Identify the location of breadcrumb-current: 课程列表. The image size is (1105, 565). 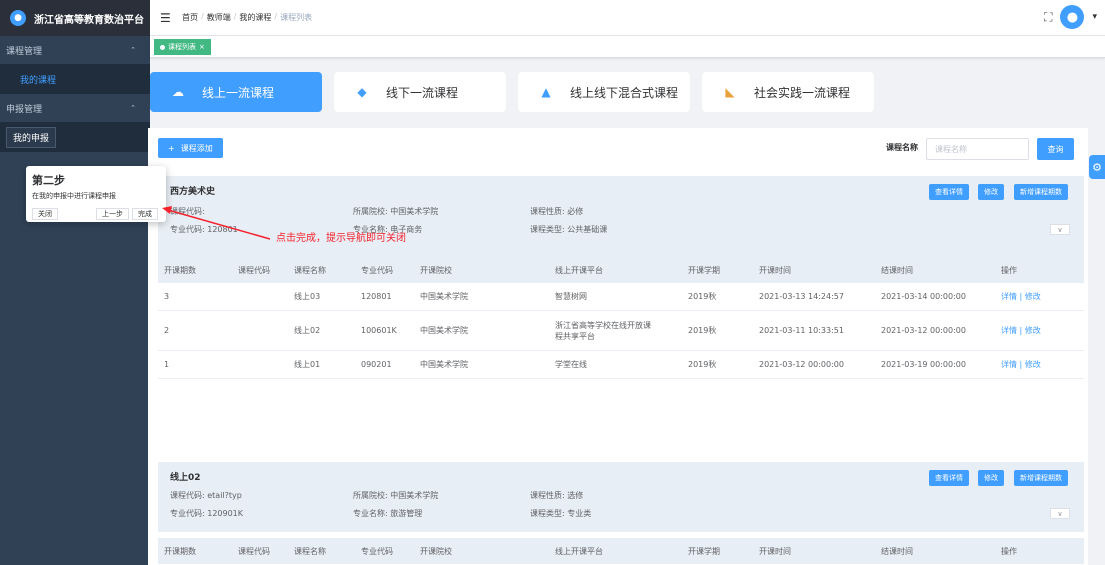
(296, 17).